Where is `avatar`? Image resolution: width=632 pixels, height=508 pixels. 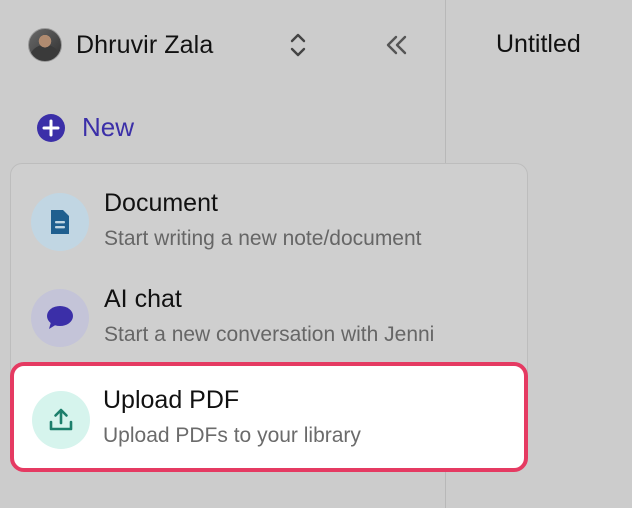 avatar is located at coordinates (45, 45).